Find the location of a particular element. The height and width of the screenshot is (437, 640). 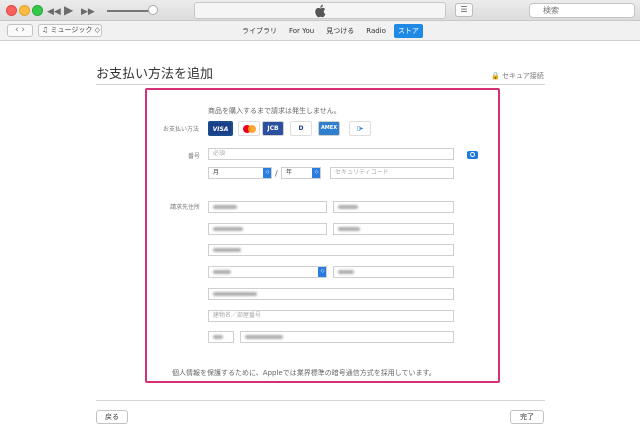

first-name-field is located at coordinates (393, 207).